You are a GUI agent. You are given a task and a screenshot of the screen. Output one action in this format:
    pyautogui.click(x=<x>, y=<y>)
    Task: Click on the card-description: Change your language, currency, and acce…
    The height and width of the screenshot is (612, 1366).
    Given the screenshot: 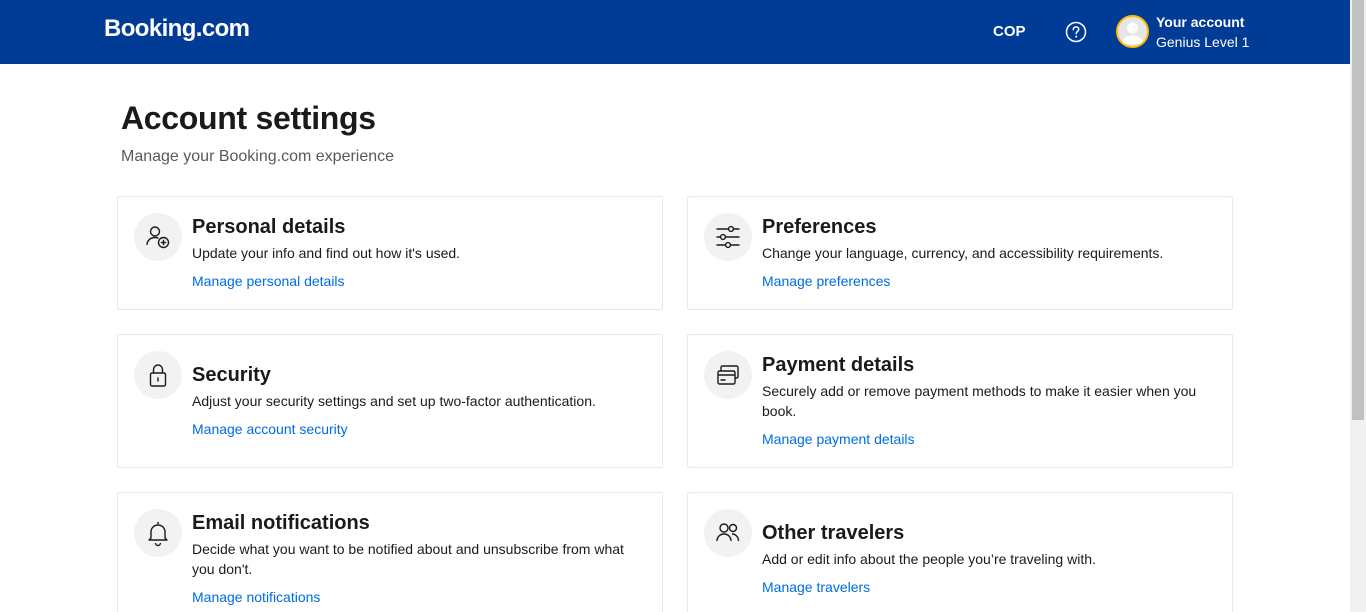 What is the action you would take?
    pyautogui.click(x=963, y=253)
    